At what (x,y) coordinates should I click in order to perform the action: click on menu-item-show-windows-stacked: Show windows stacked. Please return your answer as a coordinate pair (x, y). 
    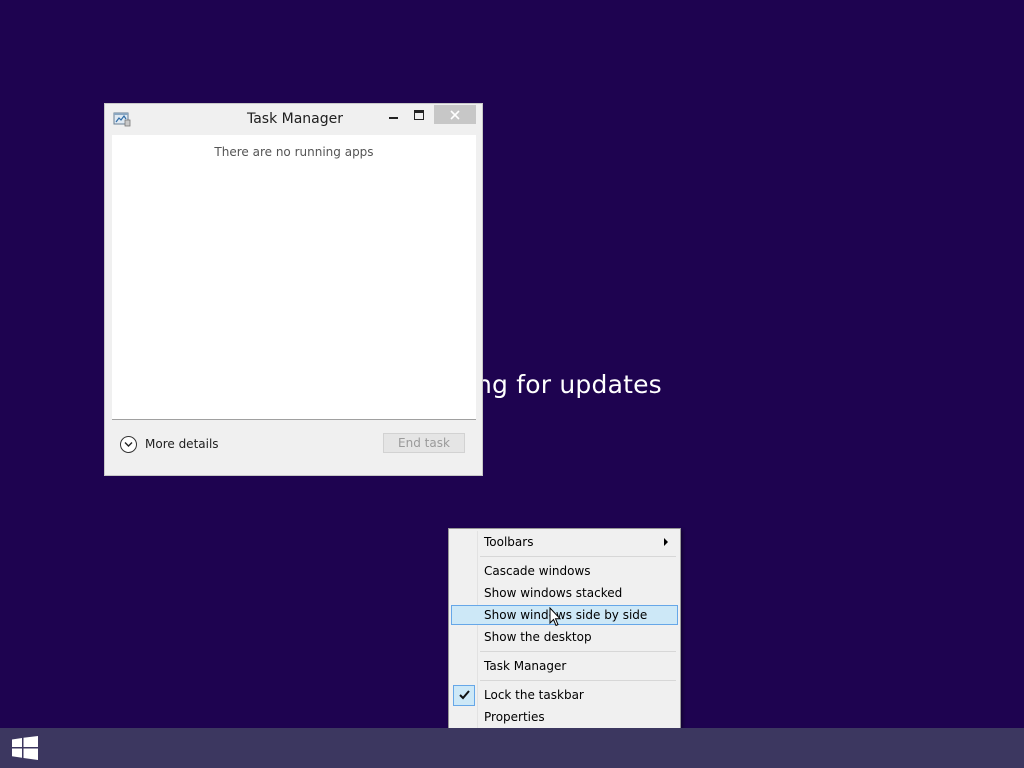
    Looking at the image, I should click on (564, 593).